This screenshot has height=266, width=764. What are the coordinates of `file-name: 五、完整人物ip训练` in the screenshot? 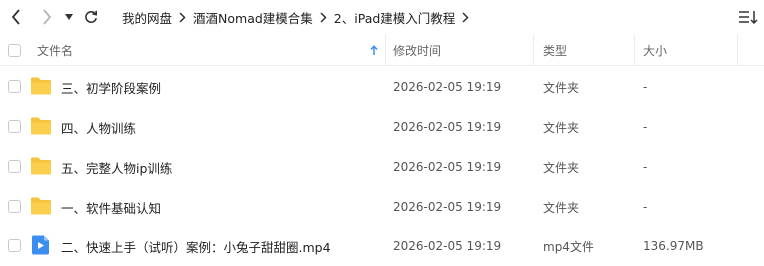 It's located at (116, 167).